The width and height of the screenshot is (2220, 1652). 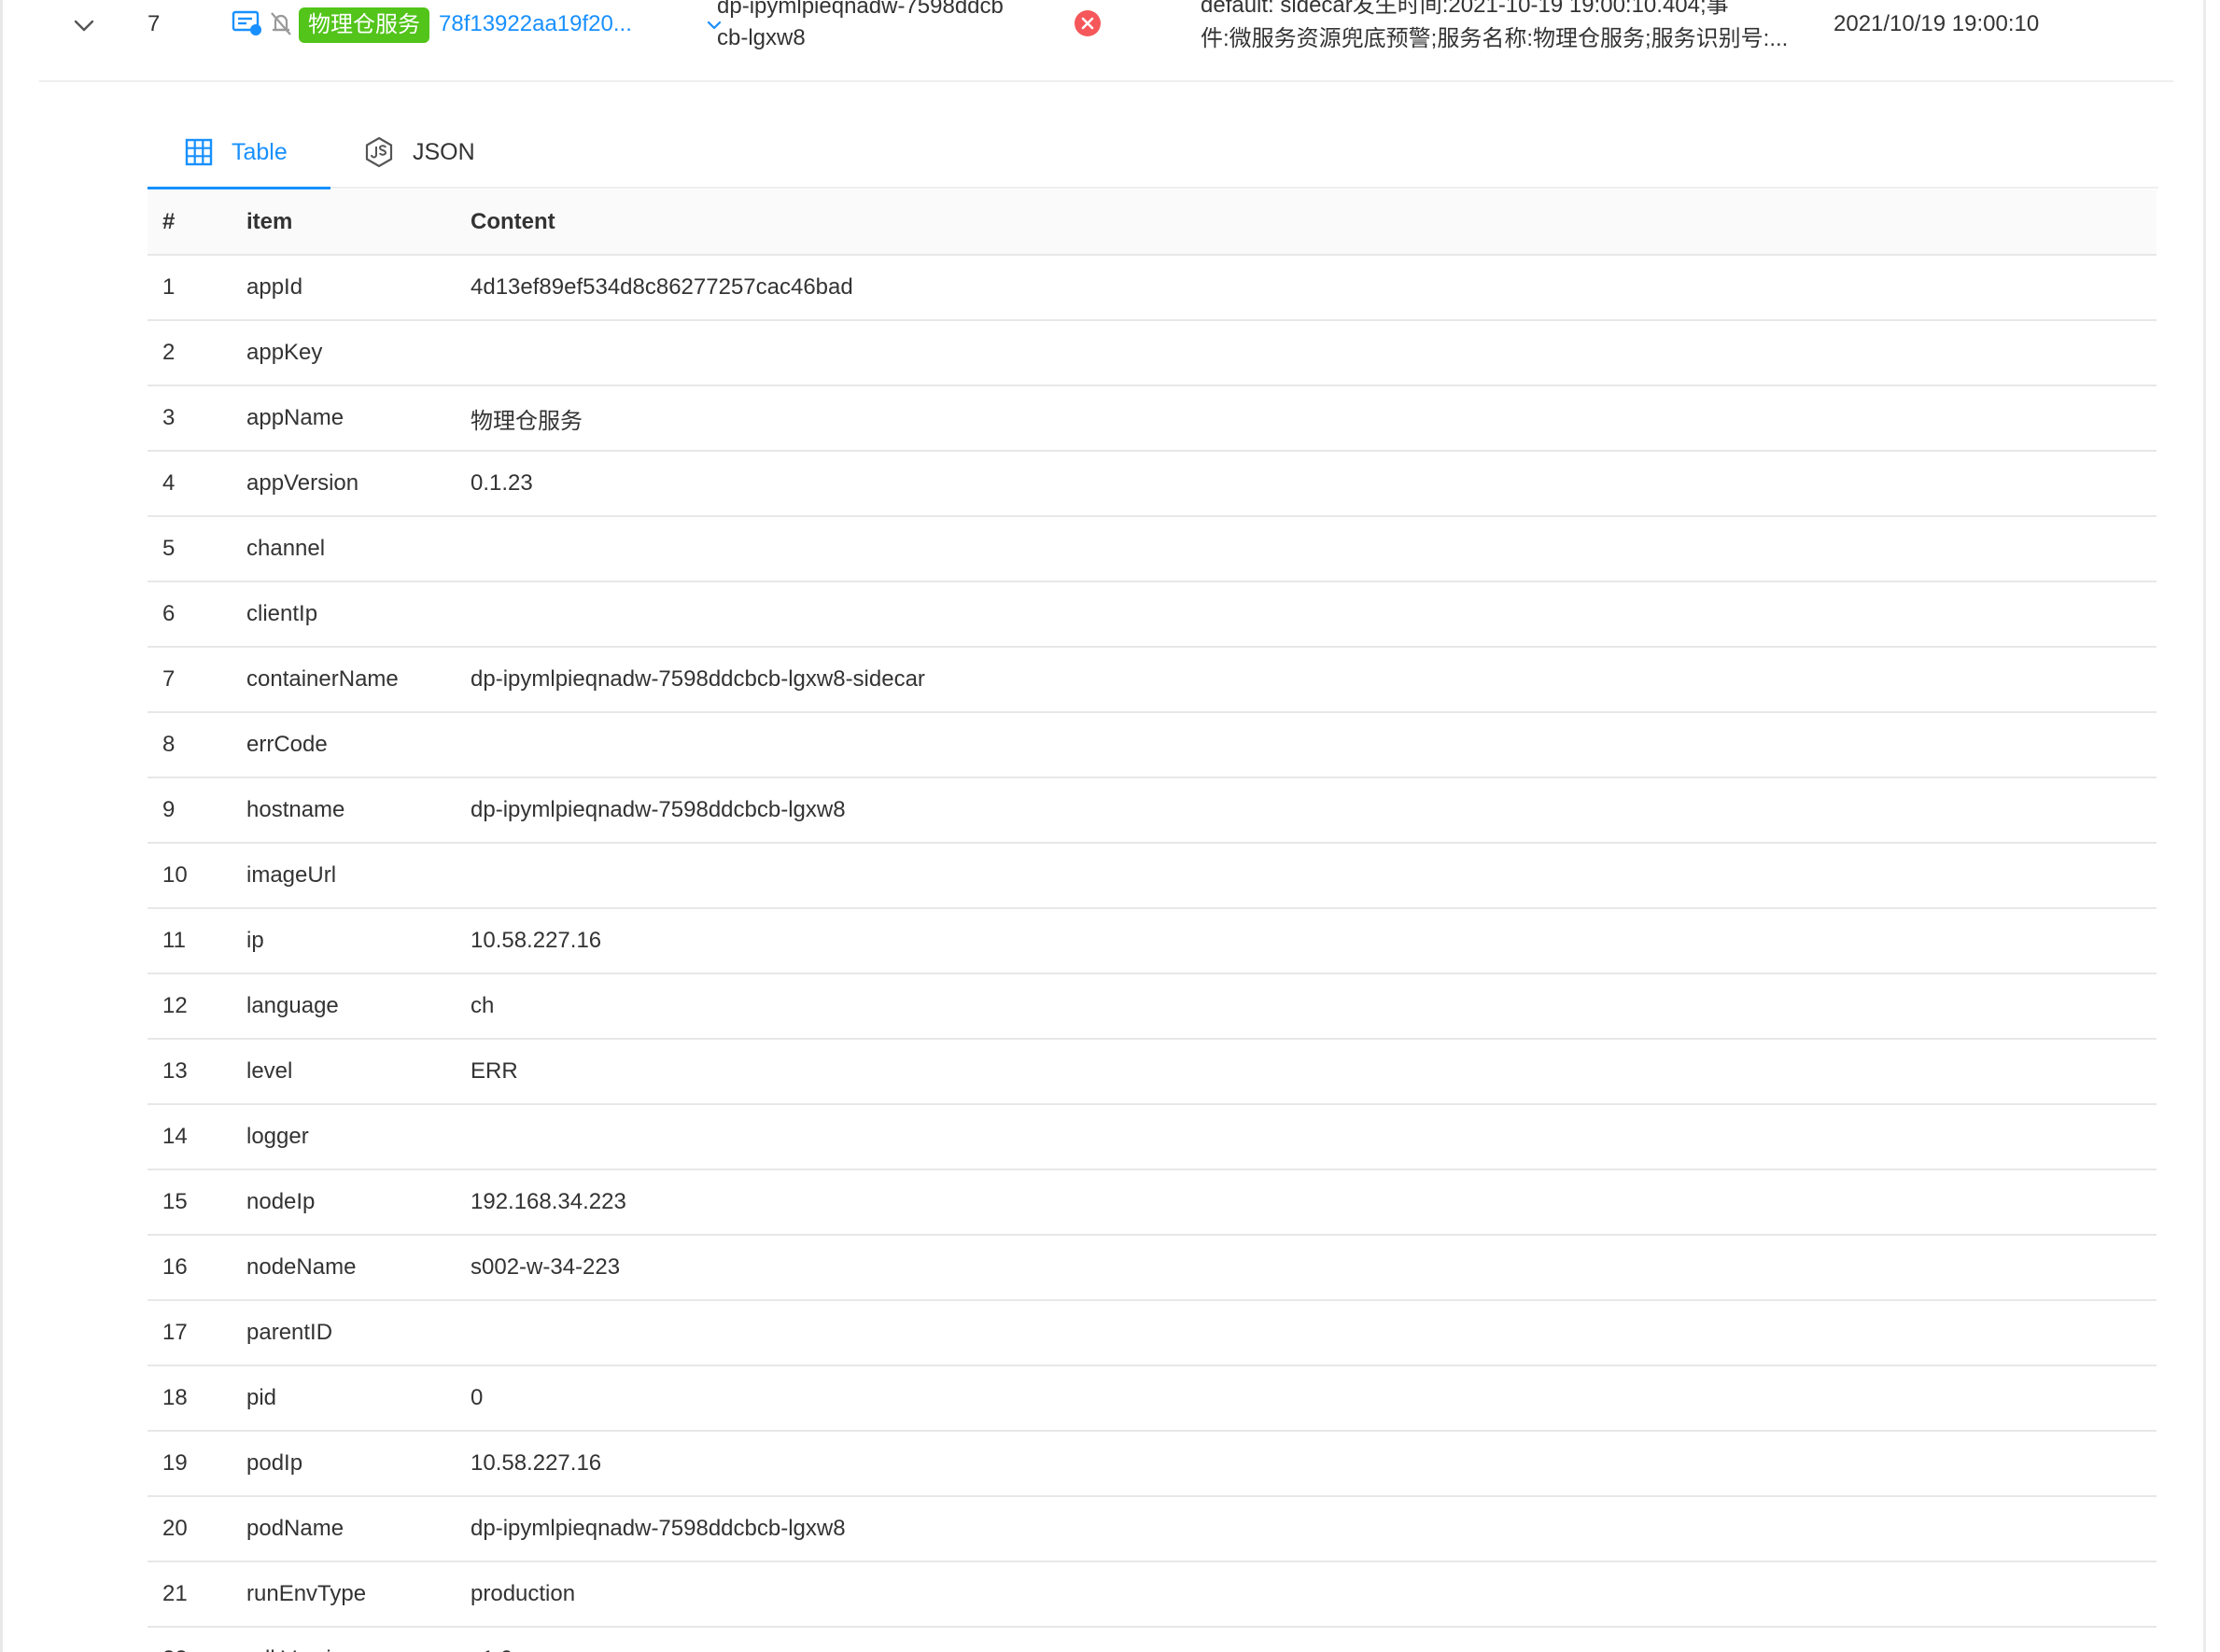 I want to click on cell-item: appVersion, so click(x=358, y=484).